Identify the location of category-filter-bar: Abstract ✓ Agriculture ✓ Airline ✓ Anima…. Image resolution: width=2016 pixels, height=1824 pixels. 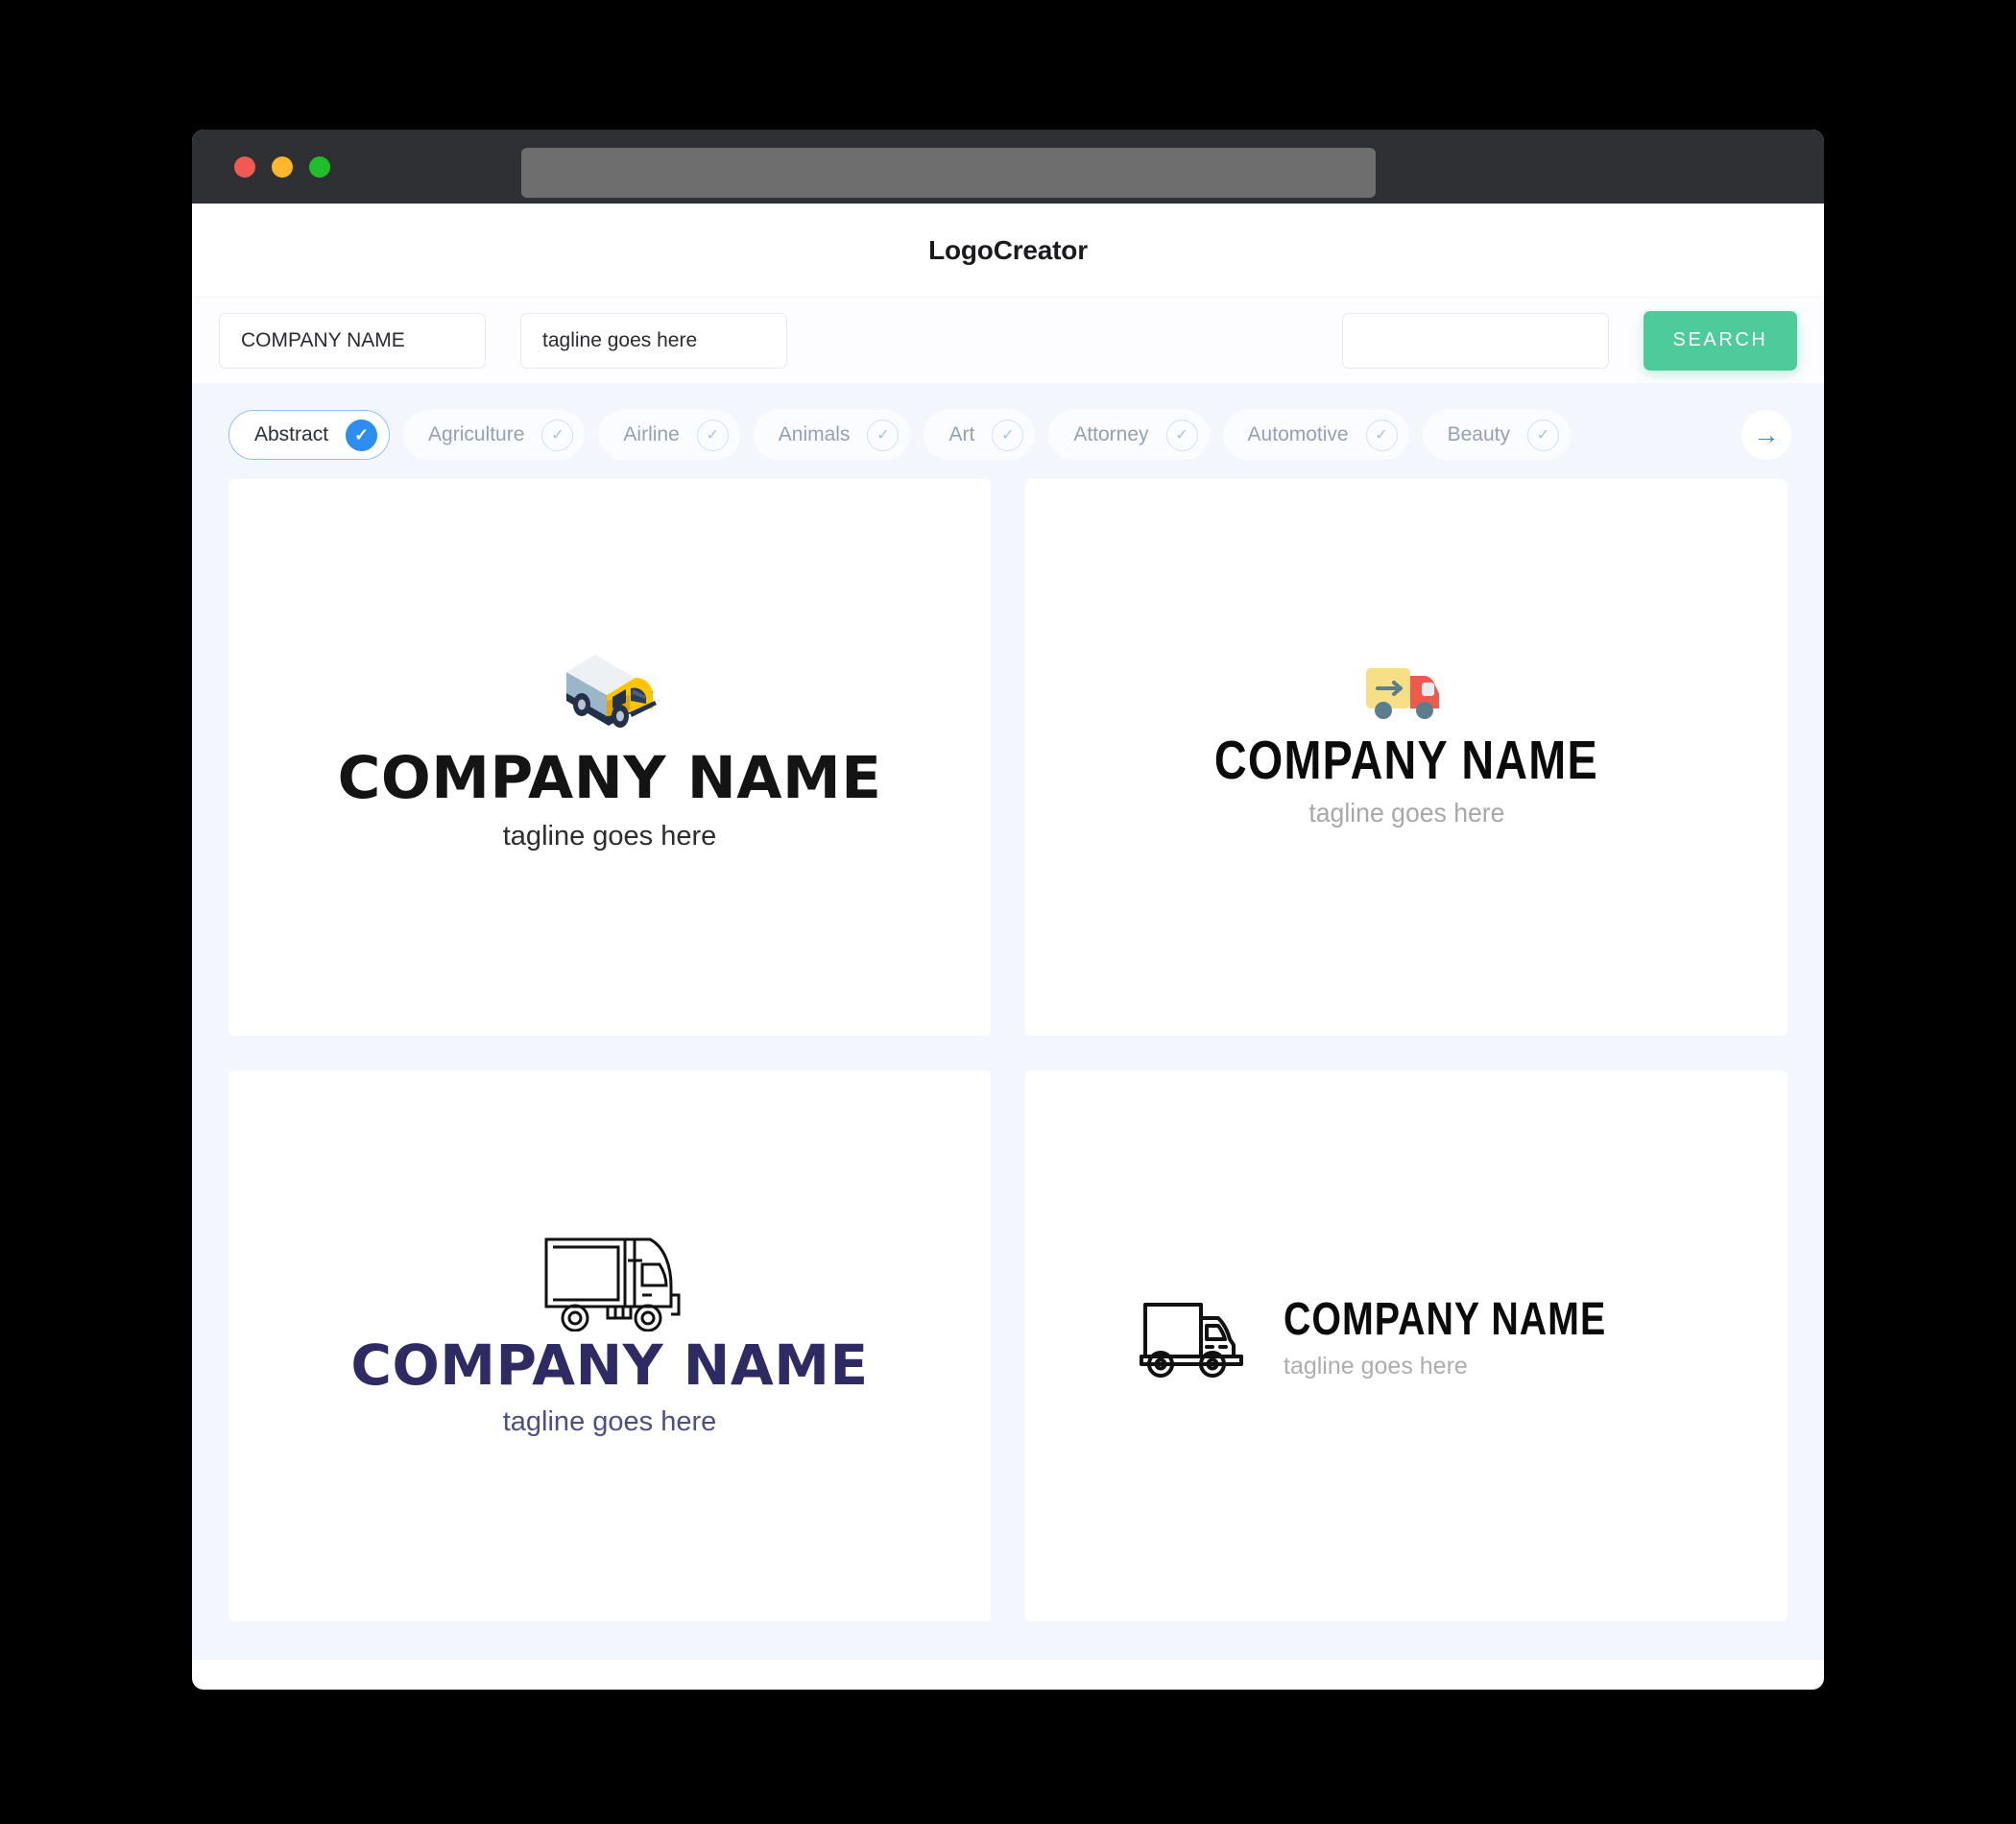
(1008, 431).